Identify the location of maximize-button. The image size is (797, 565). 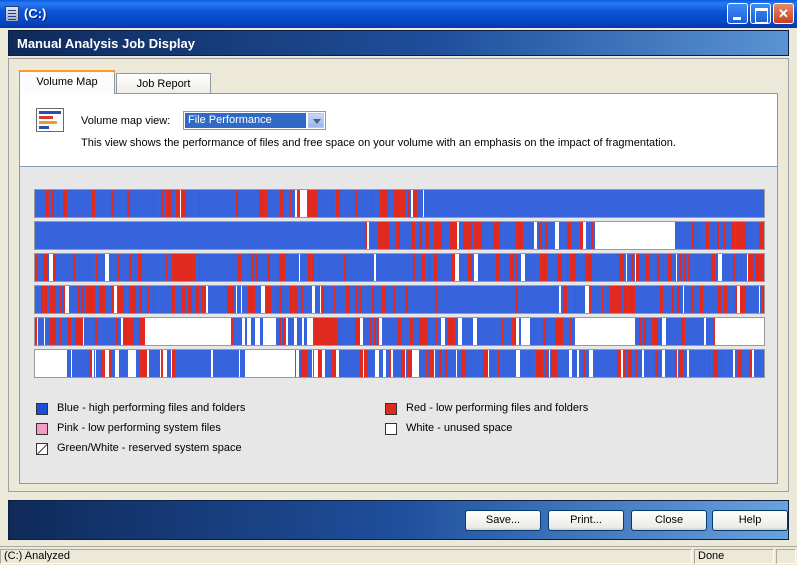
(760, 13).